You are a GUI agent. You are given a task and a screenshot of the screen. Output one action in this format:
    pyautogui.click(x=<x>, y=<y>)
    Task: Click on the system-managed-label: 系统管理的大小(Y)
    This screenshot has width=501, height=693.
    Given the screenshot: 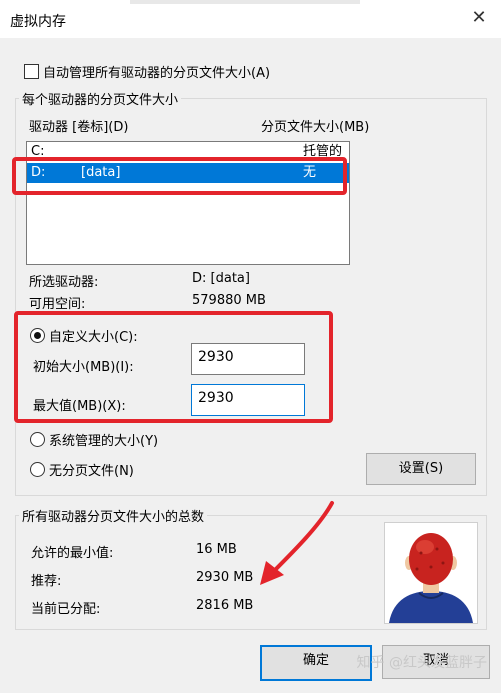 What is the action you would take?
    pyautogui.click(x=104, y=441)
    